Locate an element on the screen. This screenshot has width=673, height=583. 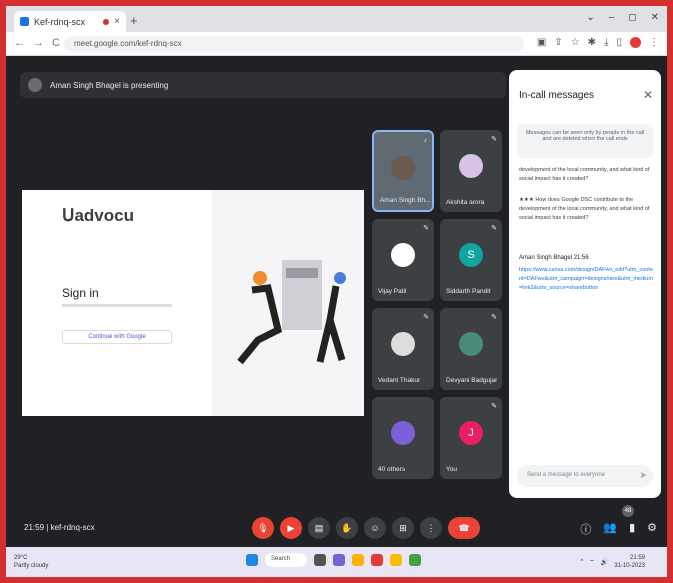
camera-toggle-button: ▶ is located at coordinates (291, 528).